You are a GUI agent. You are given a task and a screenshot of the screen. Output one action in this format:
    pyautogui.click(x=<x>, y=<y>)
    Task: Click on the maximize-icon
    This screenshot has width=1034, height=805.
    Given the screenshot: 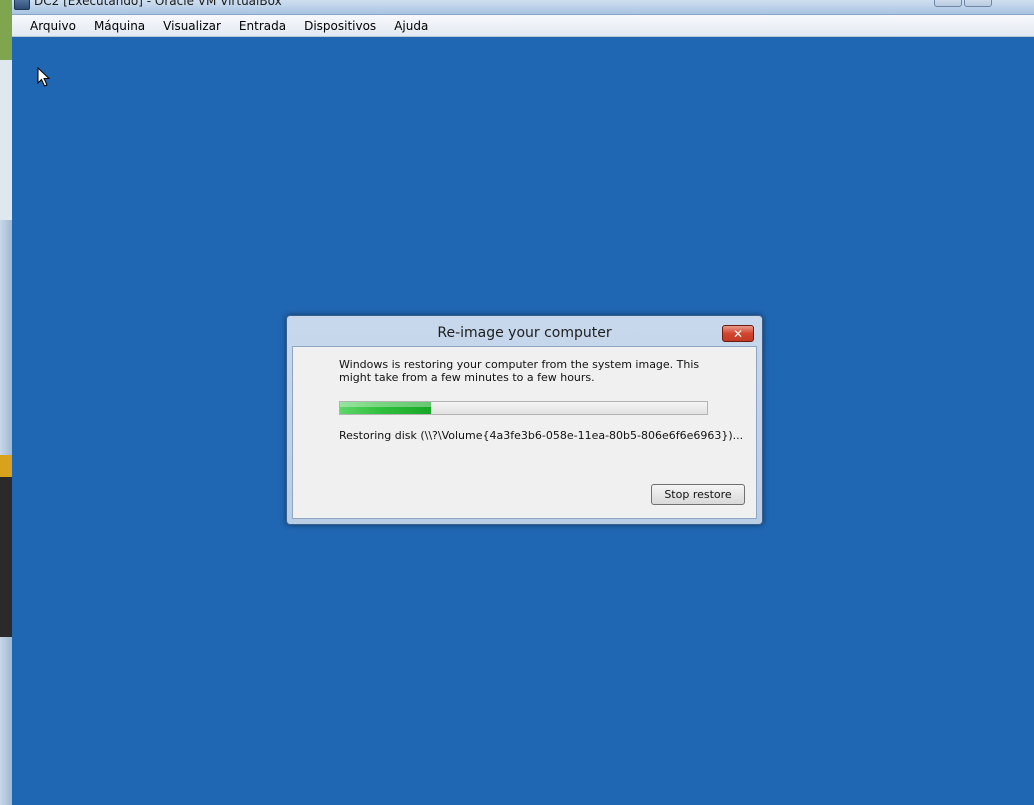 What is the action you would take?
    pyautogui.click(x=978, y=3)
    